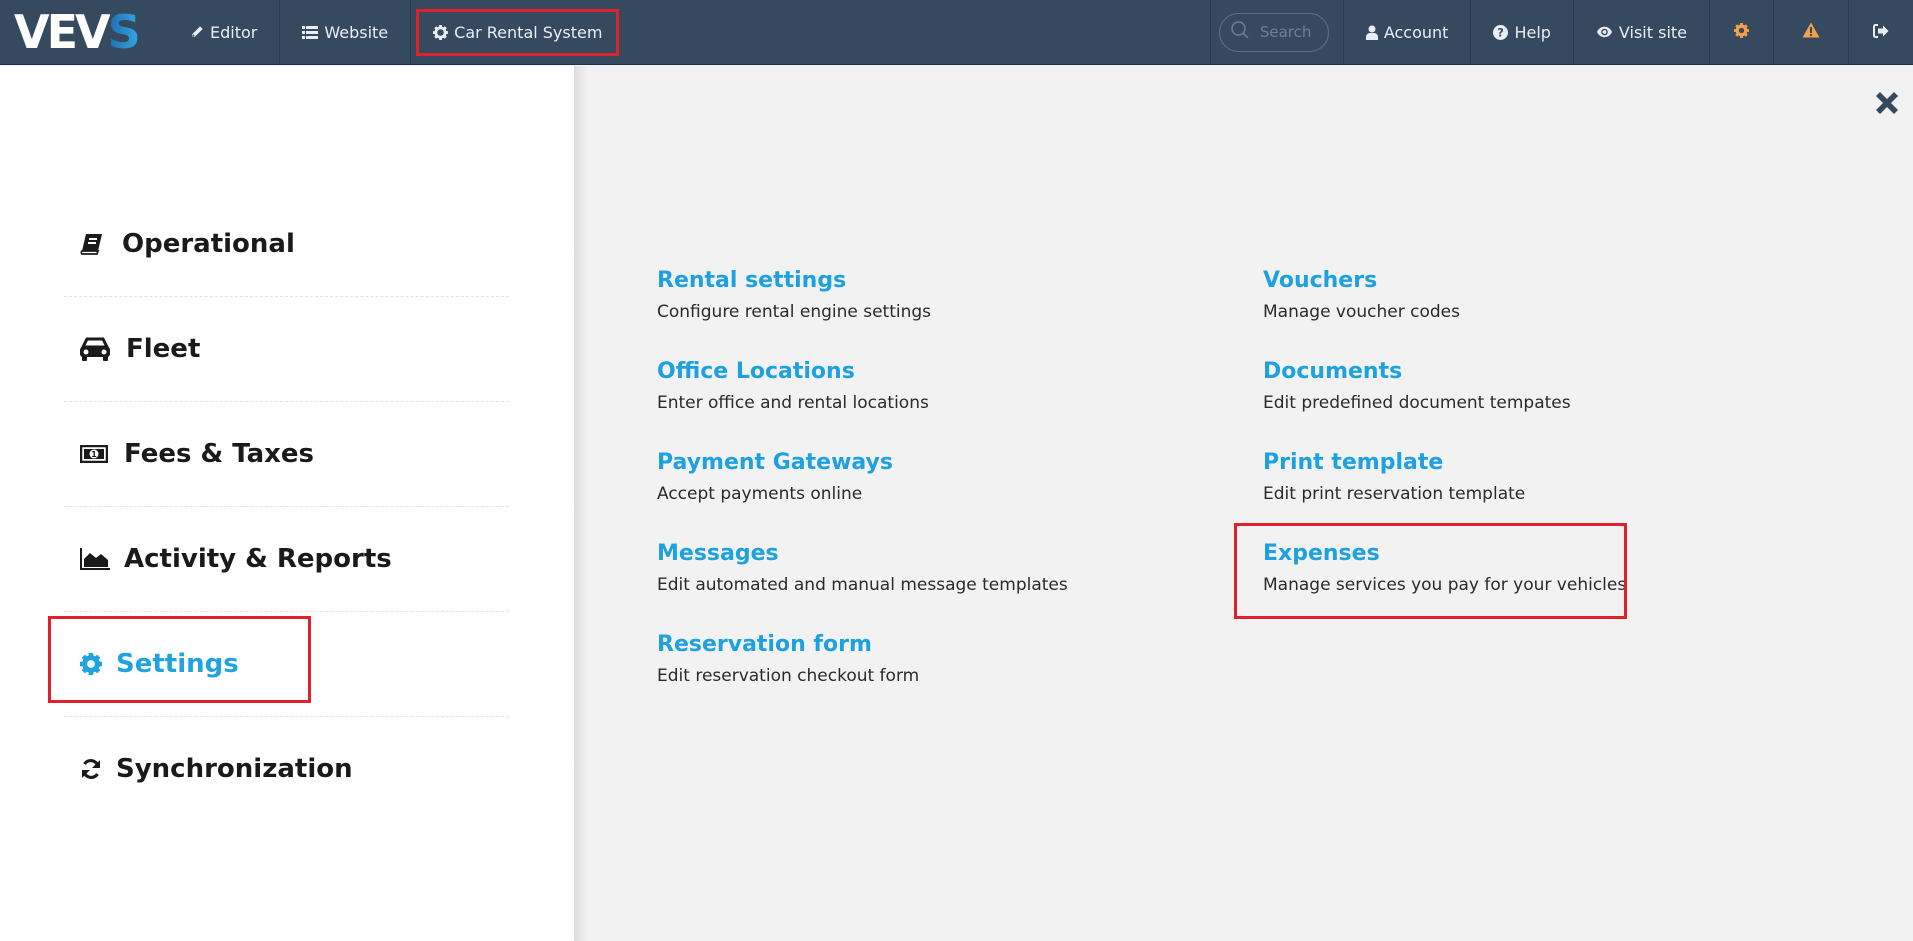 The width and height of the screenshot is (1913, 941). Describe the element at coordinates (234, 32) in the screenshot. I see `nav-editor-label: Editor` at that location.